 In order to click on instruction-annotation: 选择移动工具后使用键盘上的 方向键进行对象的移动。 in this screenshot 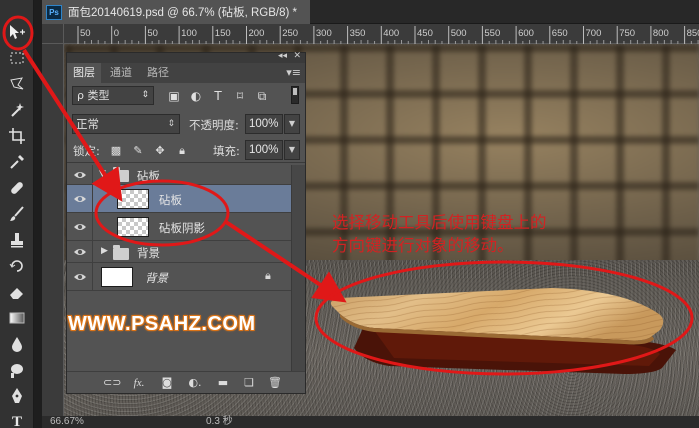, I will do `click(497, 234)`.